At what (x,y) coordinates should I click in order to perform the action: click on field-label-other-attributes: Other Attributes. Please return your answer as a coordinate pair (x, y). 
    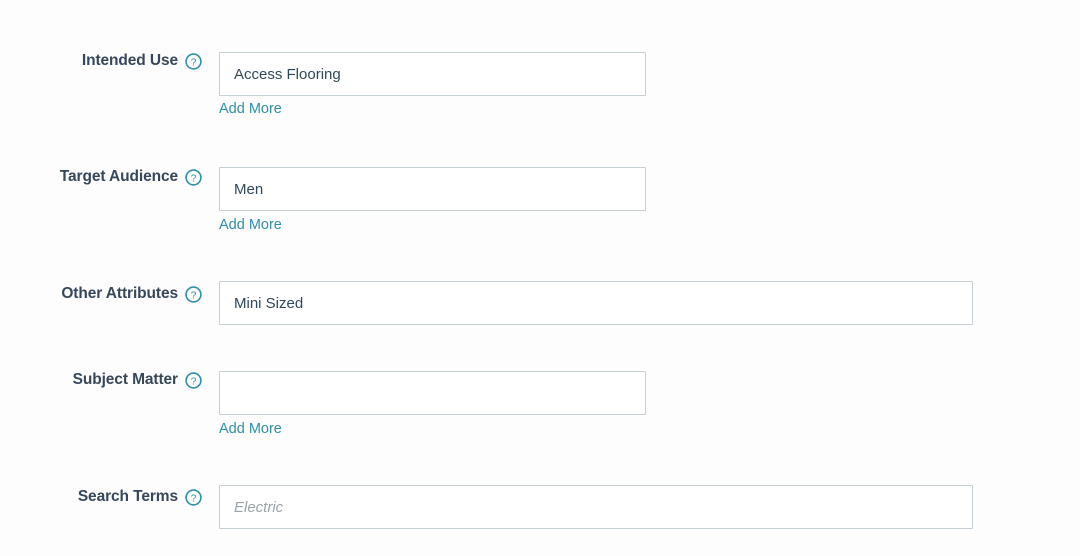
    Looking at the image, I should click on (119, 294).